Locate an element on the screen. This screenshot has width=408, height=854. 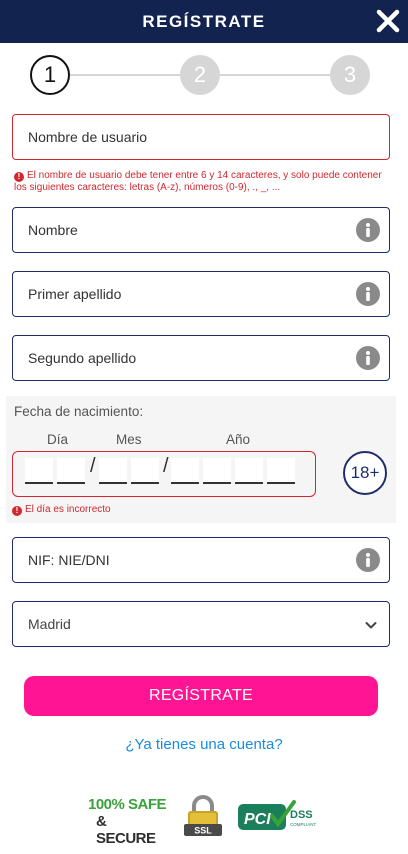
birth-date-error-text: El día es incorrecto is located at coordinates (68, 509).